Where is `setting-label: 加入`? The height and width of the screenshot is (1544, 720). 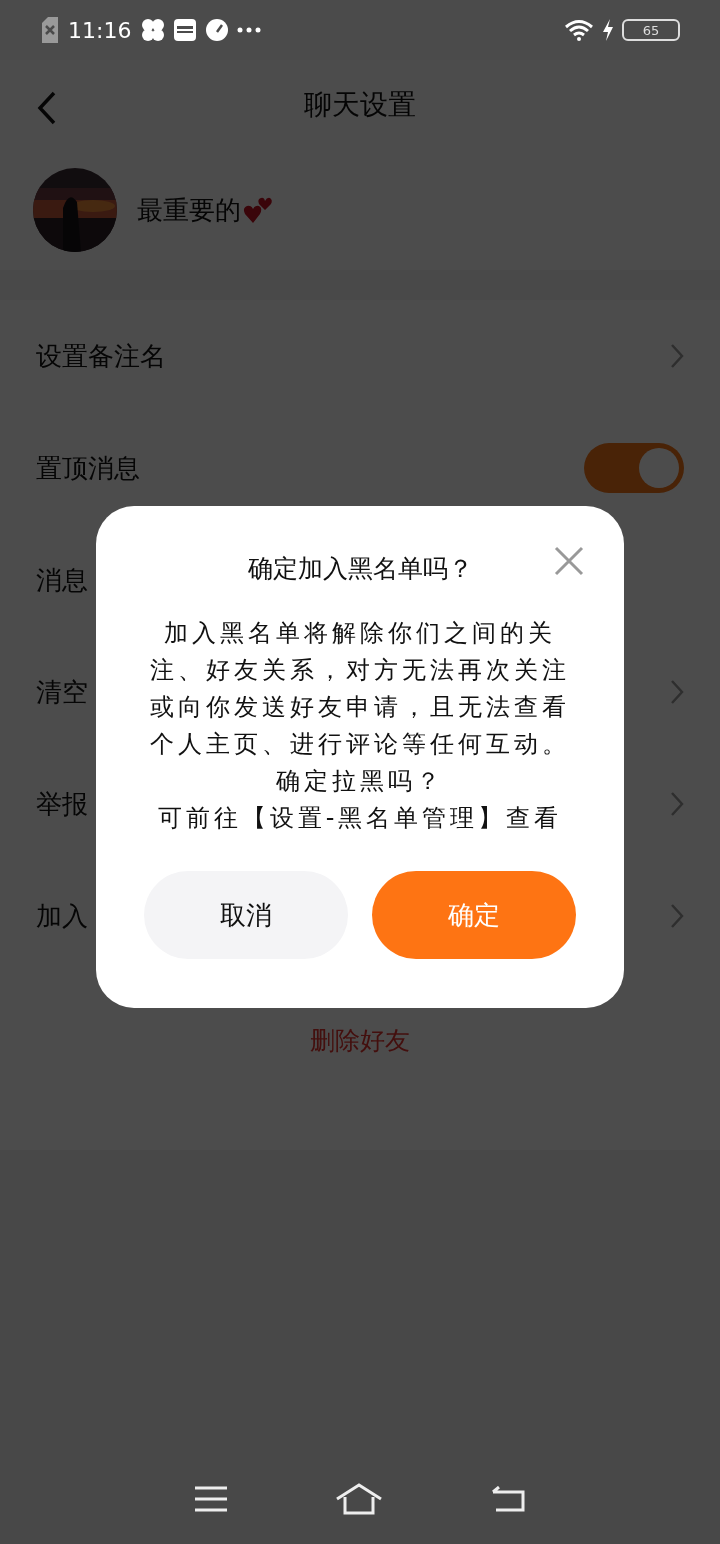 setting-label: 加入 is located at coordinates (62, 916).